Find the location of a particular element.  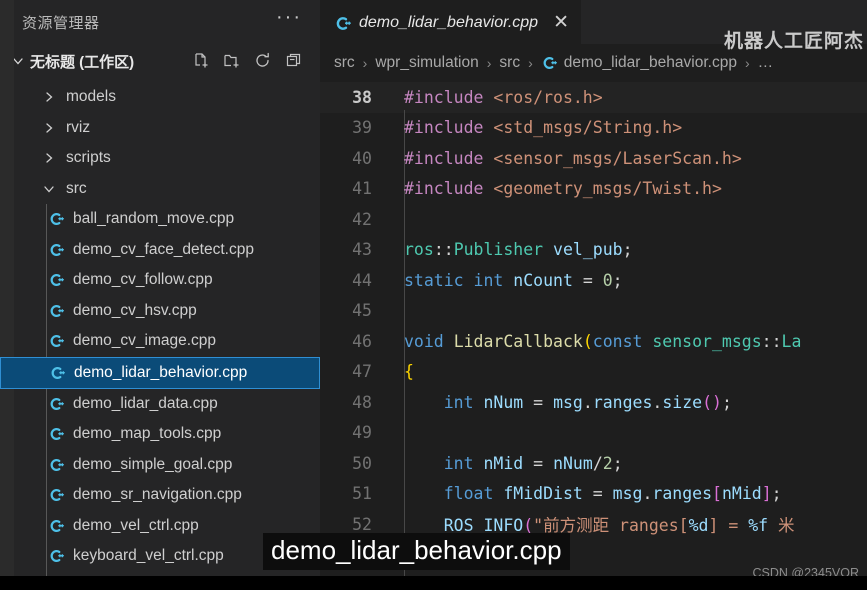

new-folder-icon is located at coordinates (232, 61).